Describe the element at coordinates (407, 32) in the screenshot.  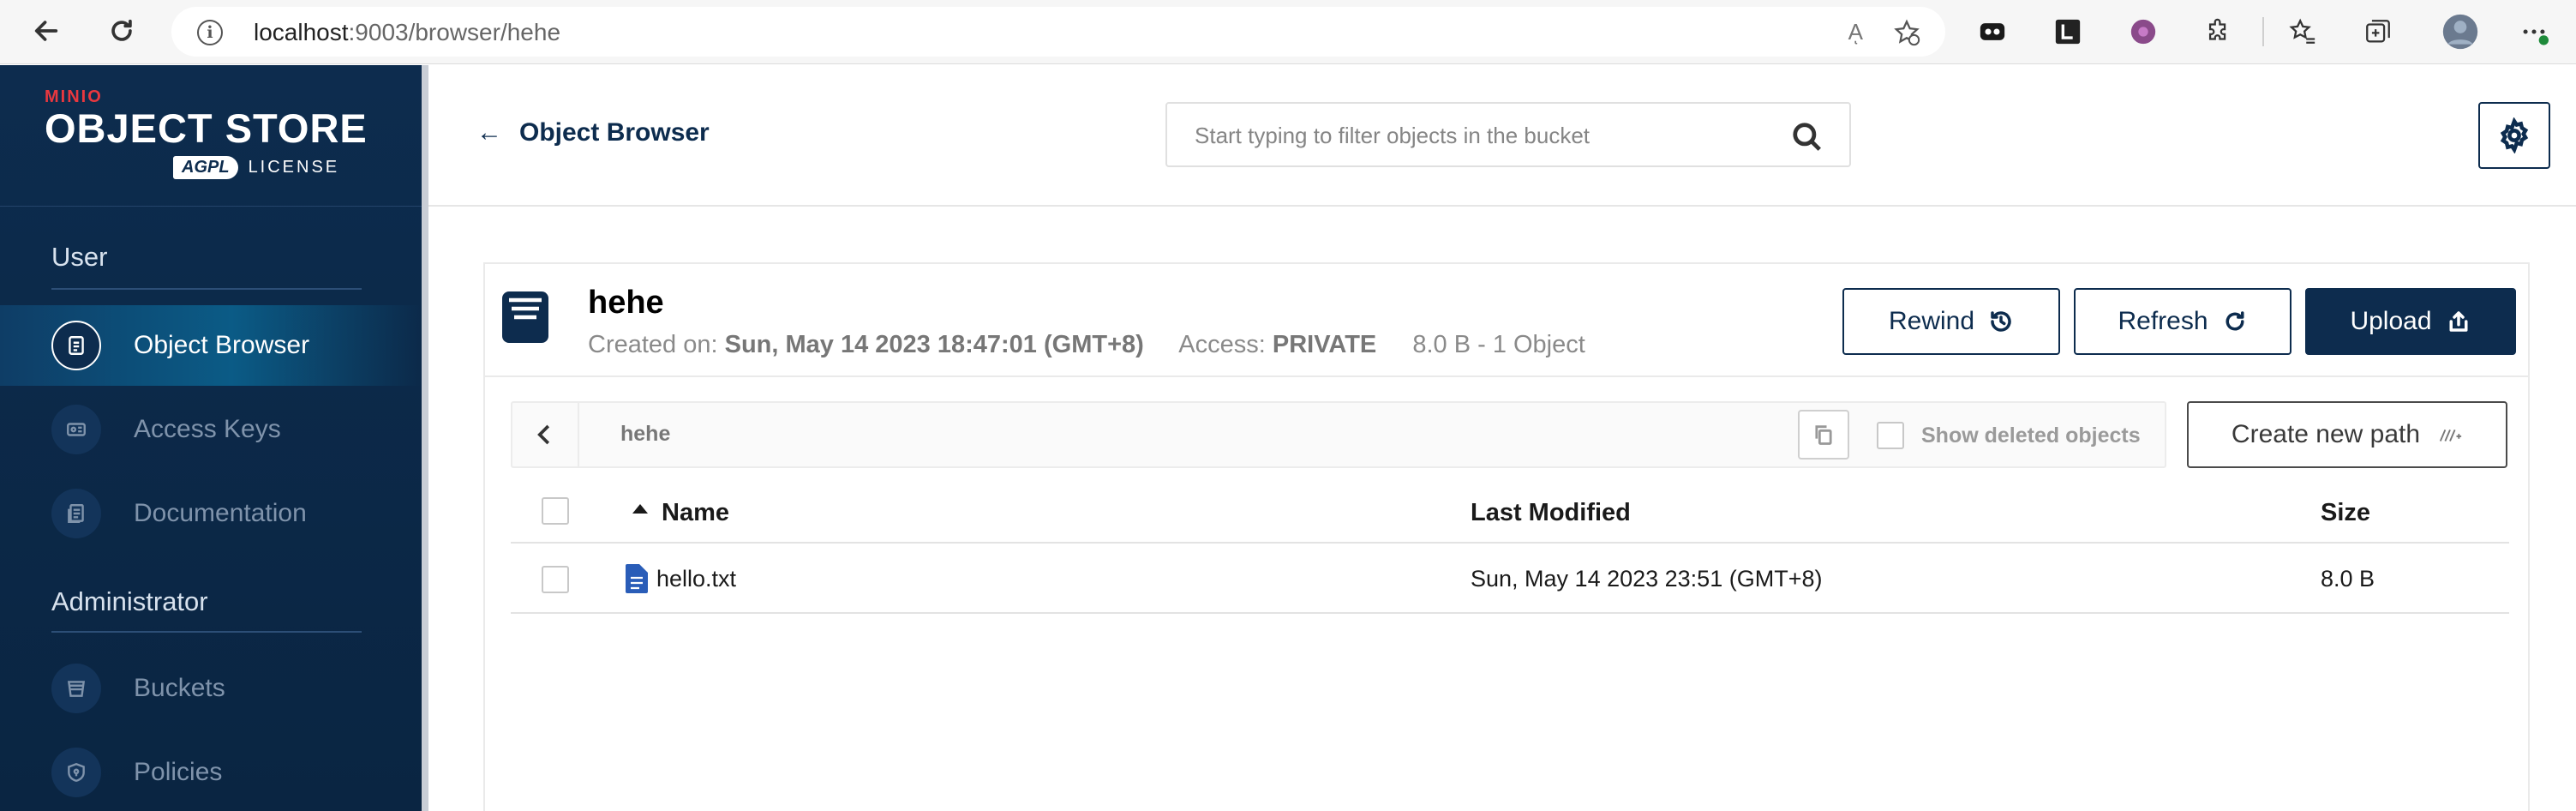
I see `url-text: localhost:9003/browser/hehe` at that location.